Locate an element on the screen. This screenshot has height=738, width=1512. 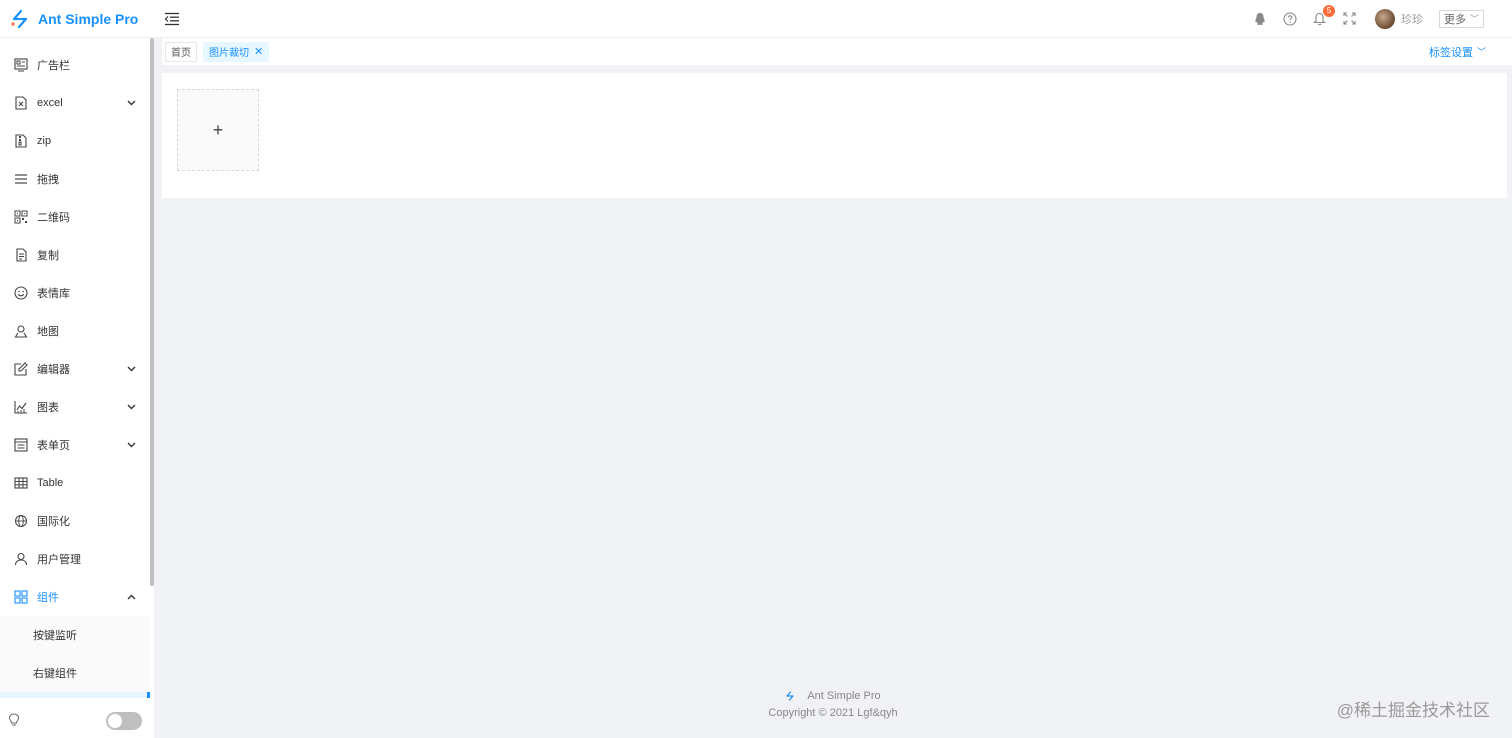
fullscreen-icon is located at coordinates (1350, 18).